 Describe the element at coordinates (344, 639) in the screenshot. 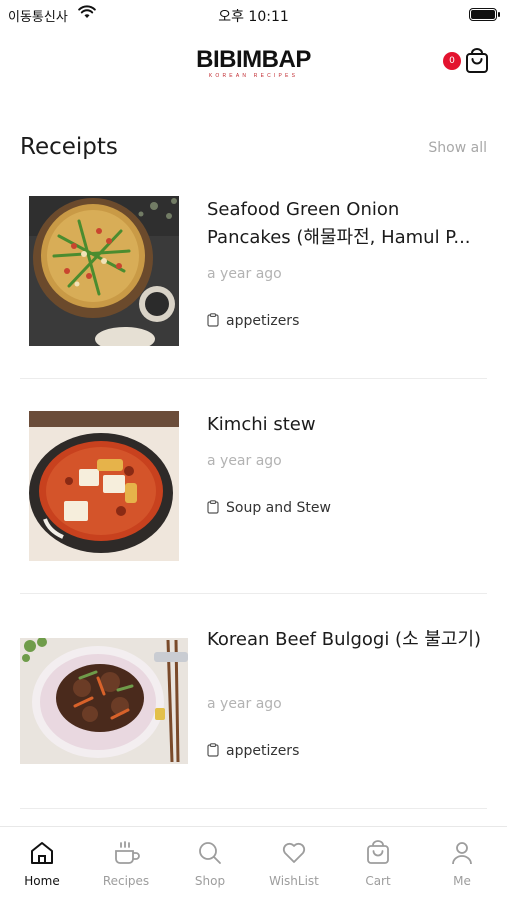

I see `recipe-title: Korean Beef Bulgogi (소 불고기)` at that location.